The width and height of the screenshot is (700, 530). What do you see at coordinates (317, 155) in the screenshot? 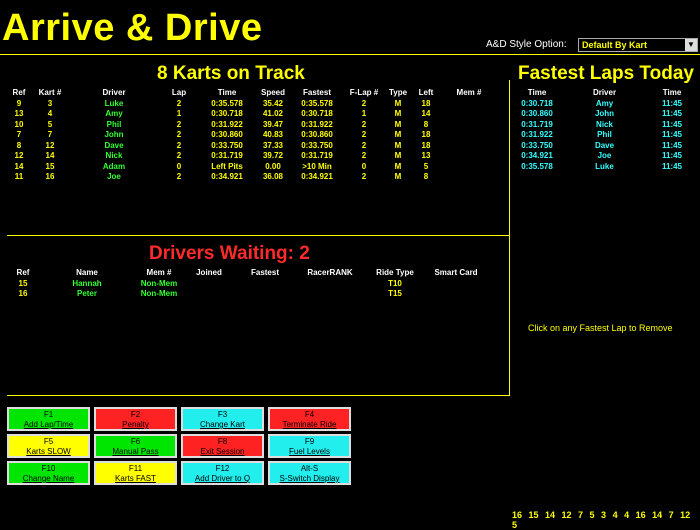
I see `table-cell: 0:31.719` at bounding box center [317, 155].